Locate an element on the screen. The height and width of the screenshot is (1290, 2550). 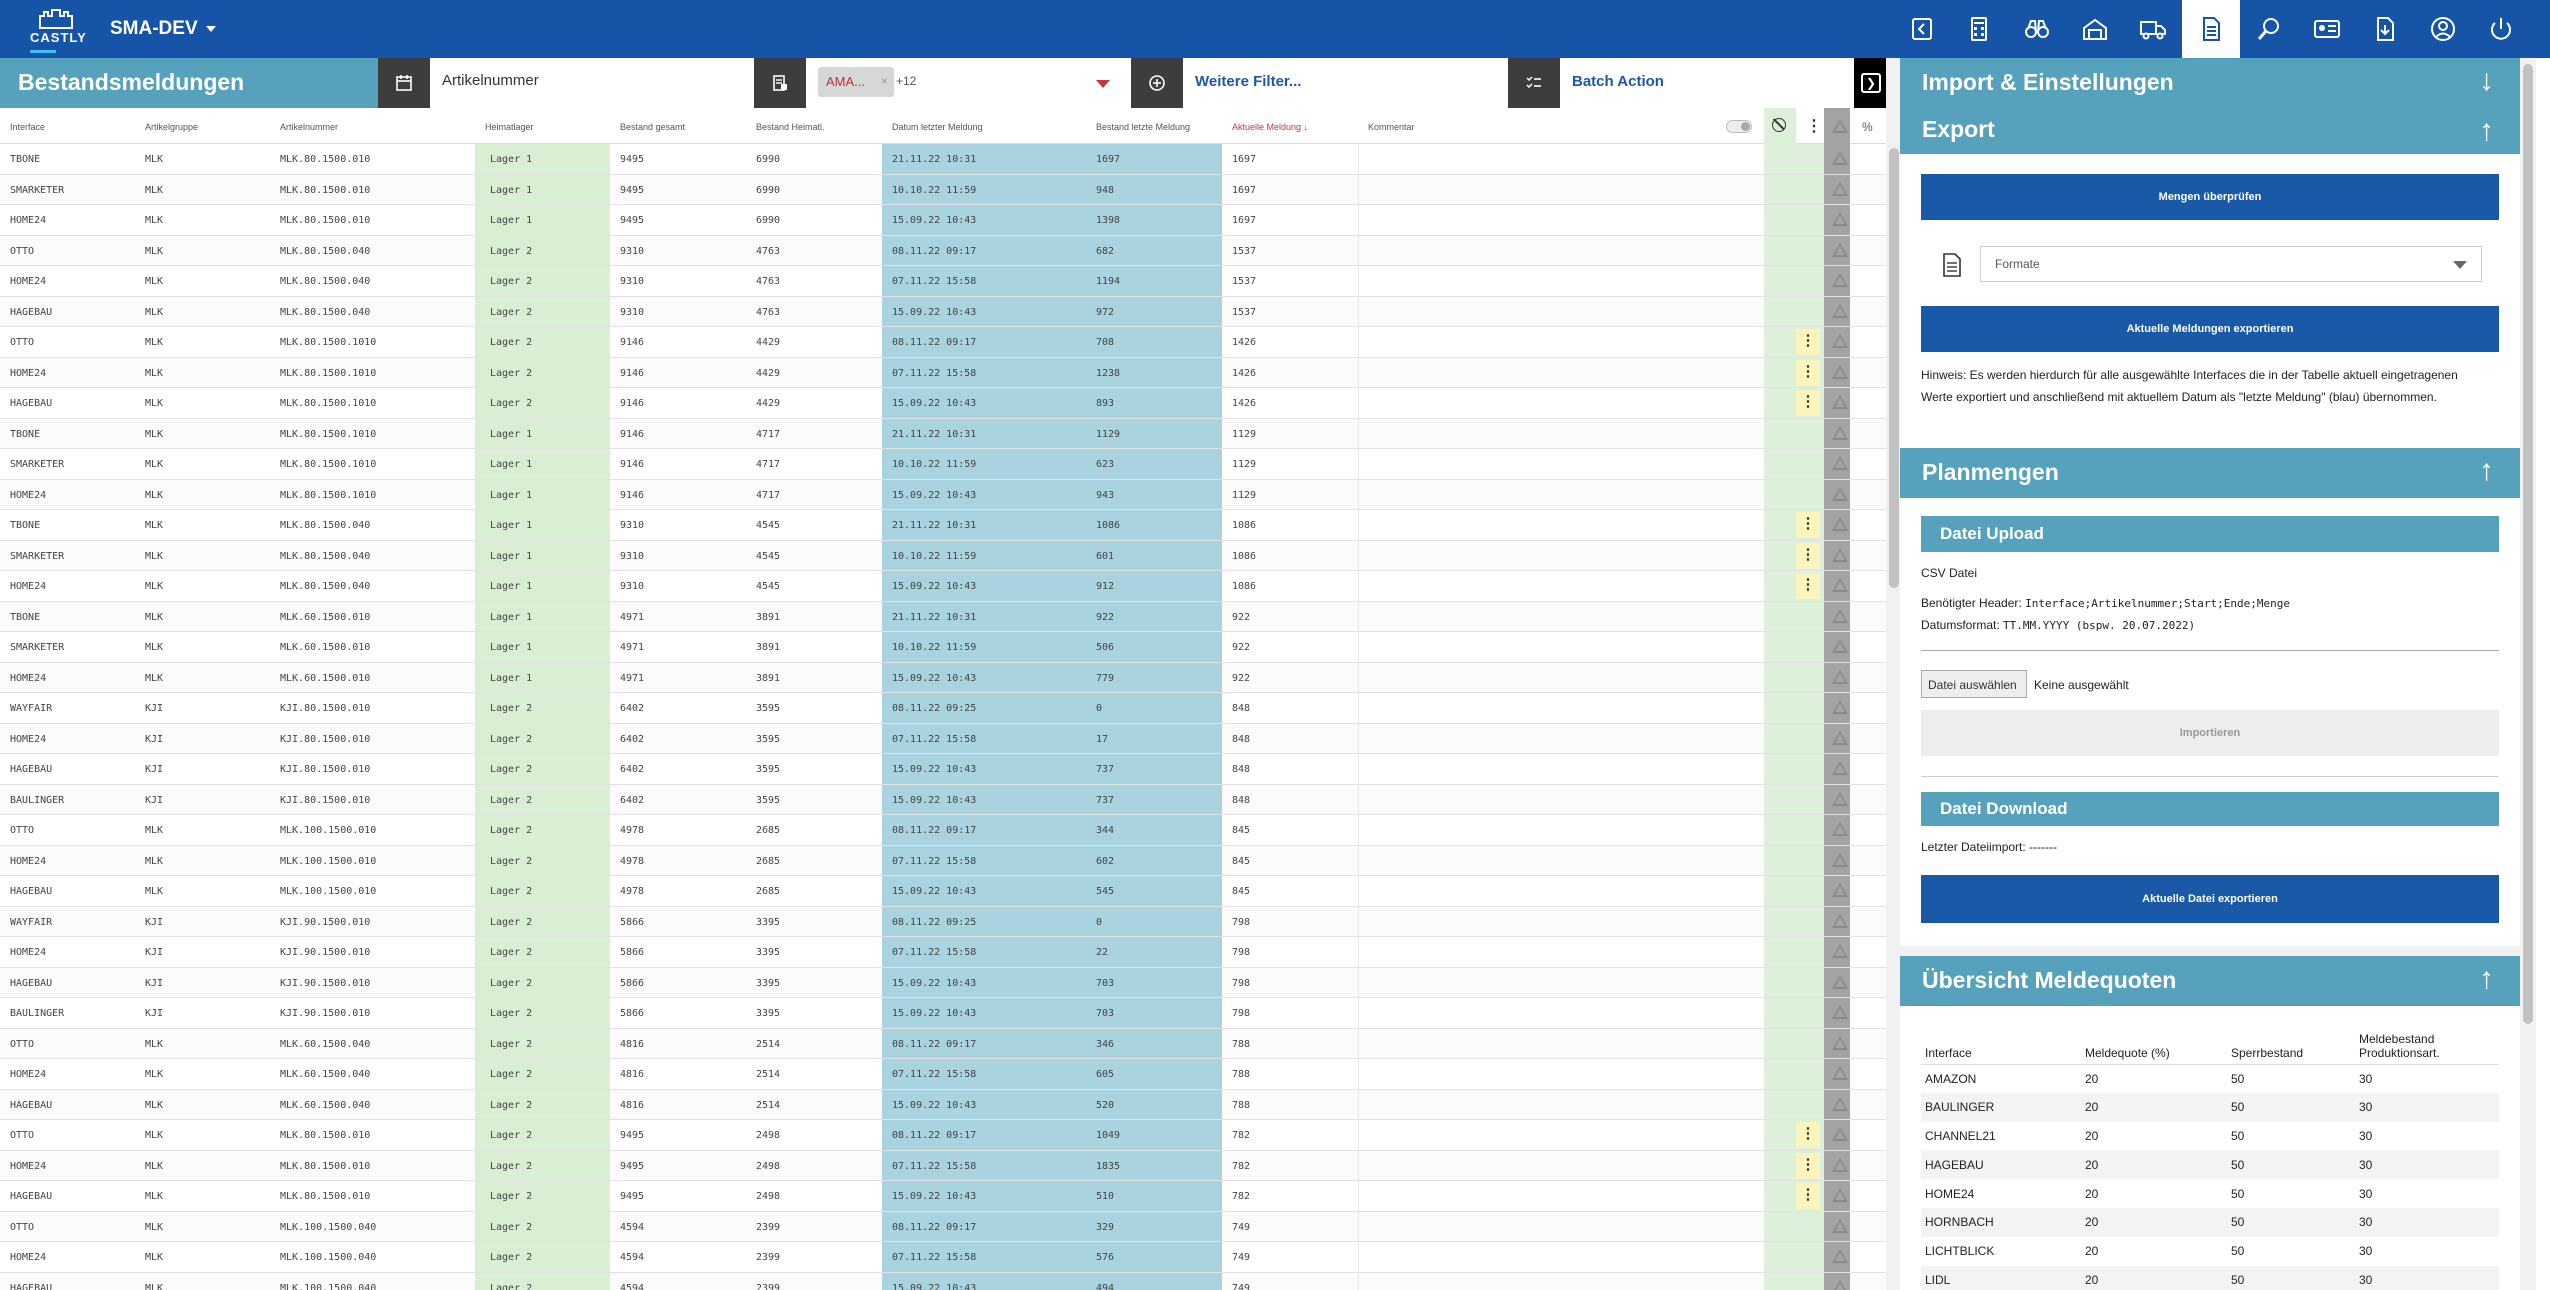
power-icon is located at coordinates (2501, 29).